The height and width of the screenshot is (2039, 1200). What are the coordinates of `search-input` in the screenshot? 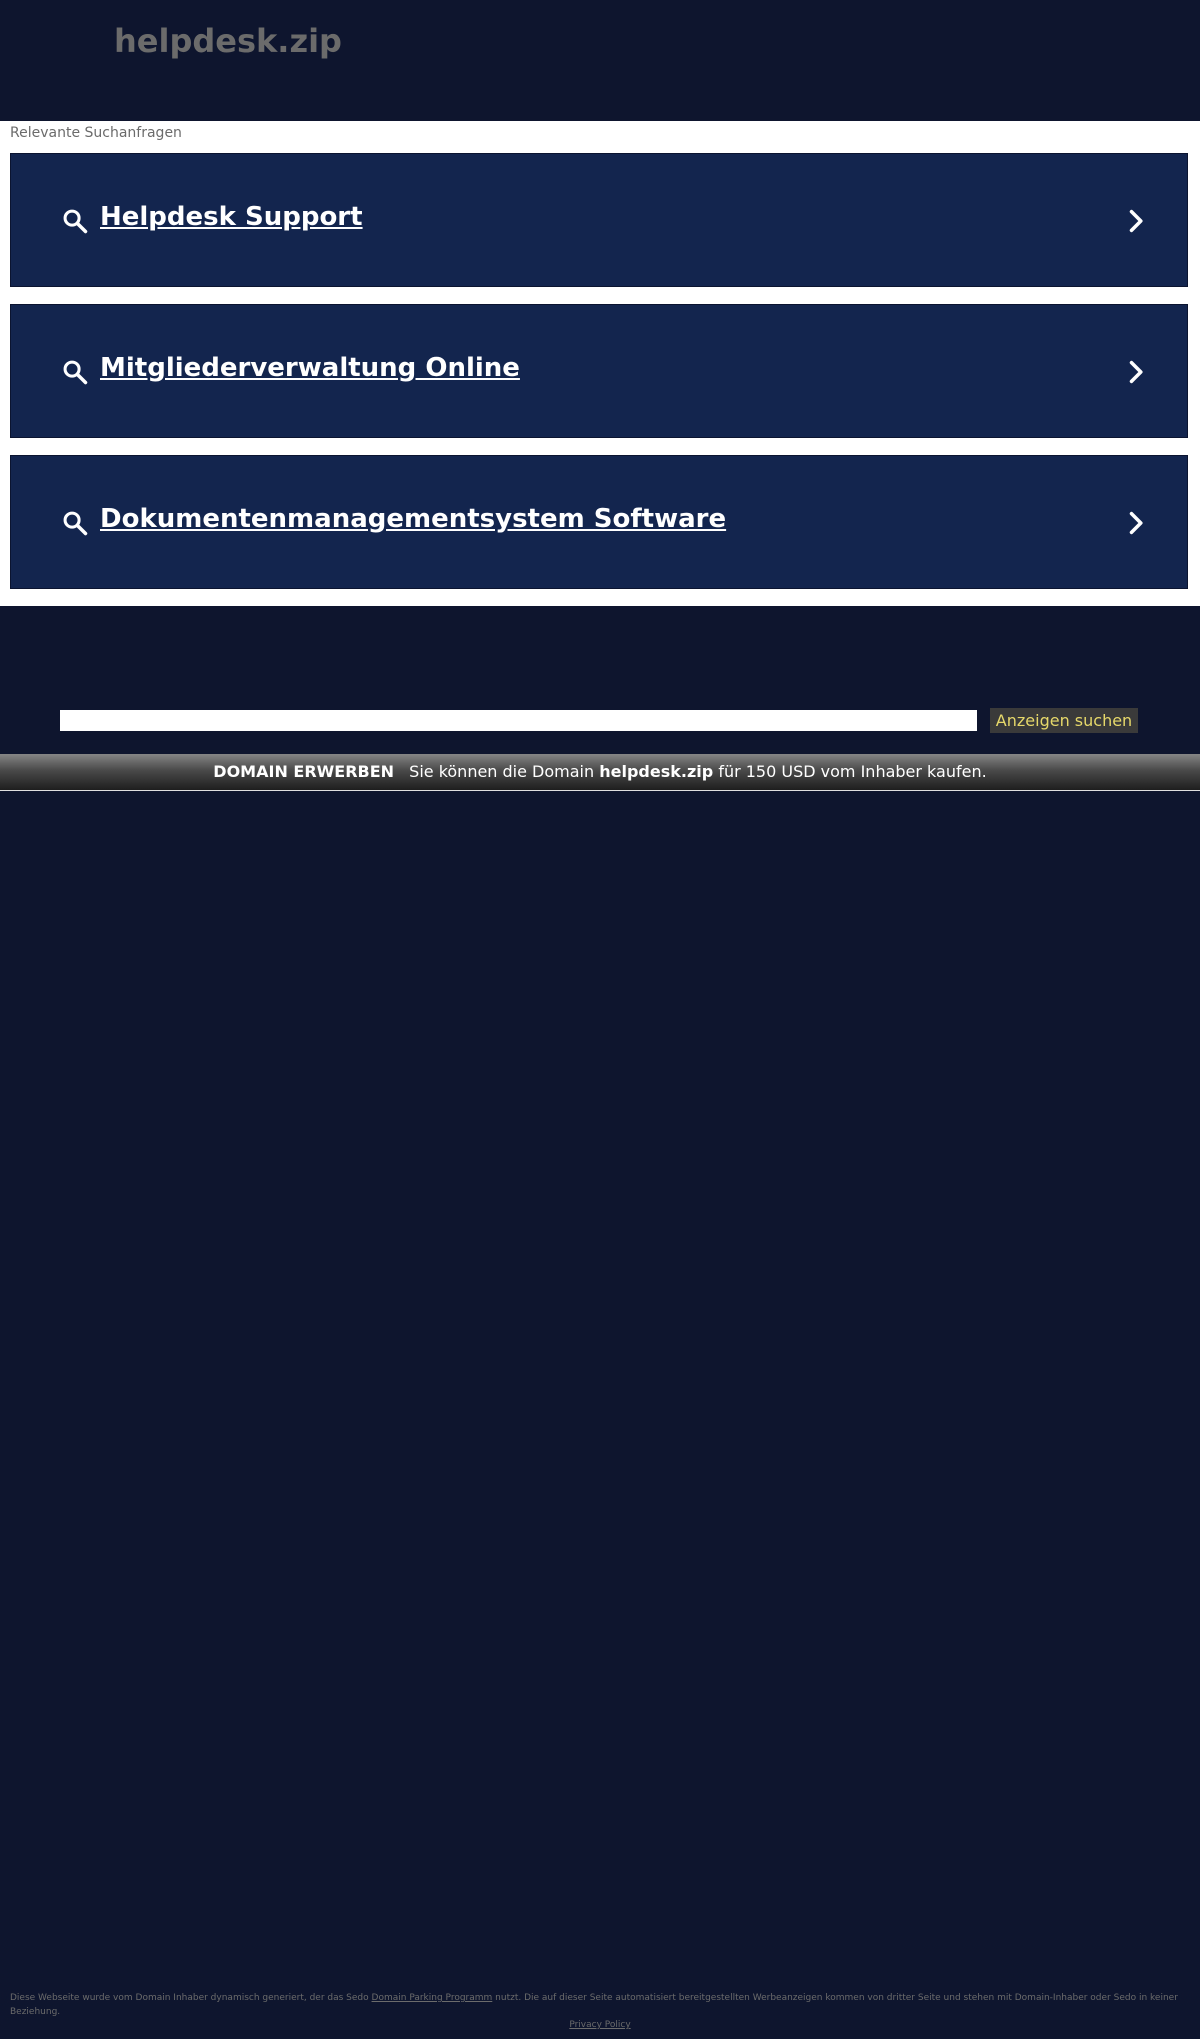 It's located at (518, 720).